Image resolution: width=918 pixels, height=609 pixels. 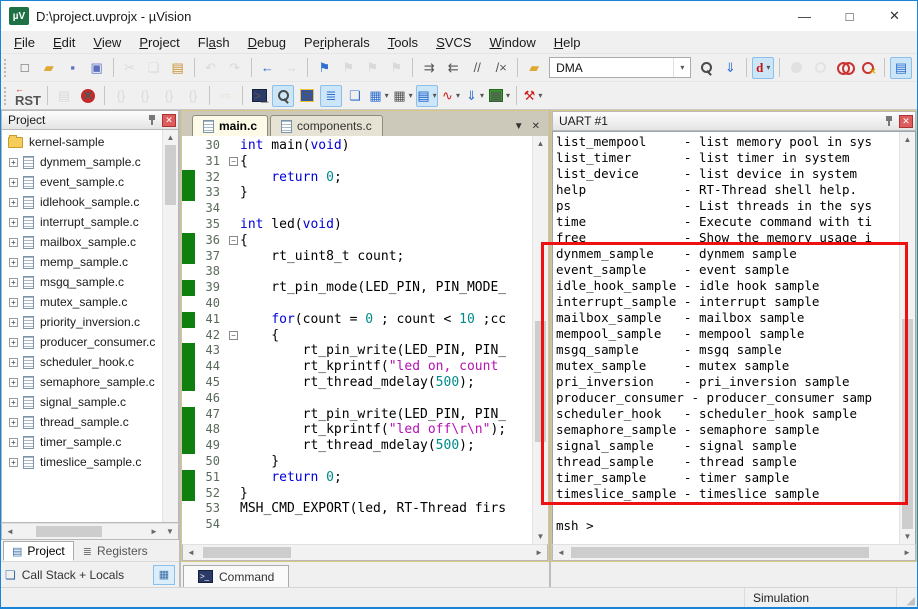 I want to click on menu-tools: Tools, so click(x=403, y=42).